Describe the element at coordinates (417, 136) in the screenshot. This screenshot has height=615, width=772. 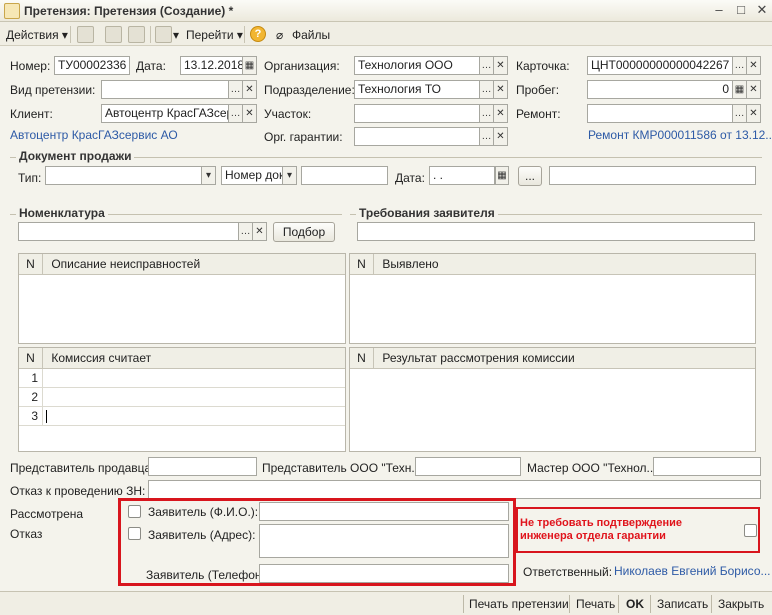
I see `warranty-org-field` at that location.